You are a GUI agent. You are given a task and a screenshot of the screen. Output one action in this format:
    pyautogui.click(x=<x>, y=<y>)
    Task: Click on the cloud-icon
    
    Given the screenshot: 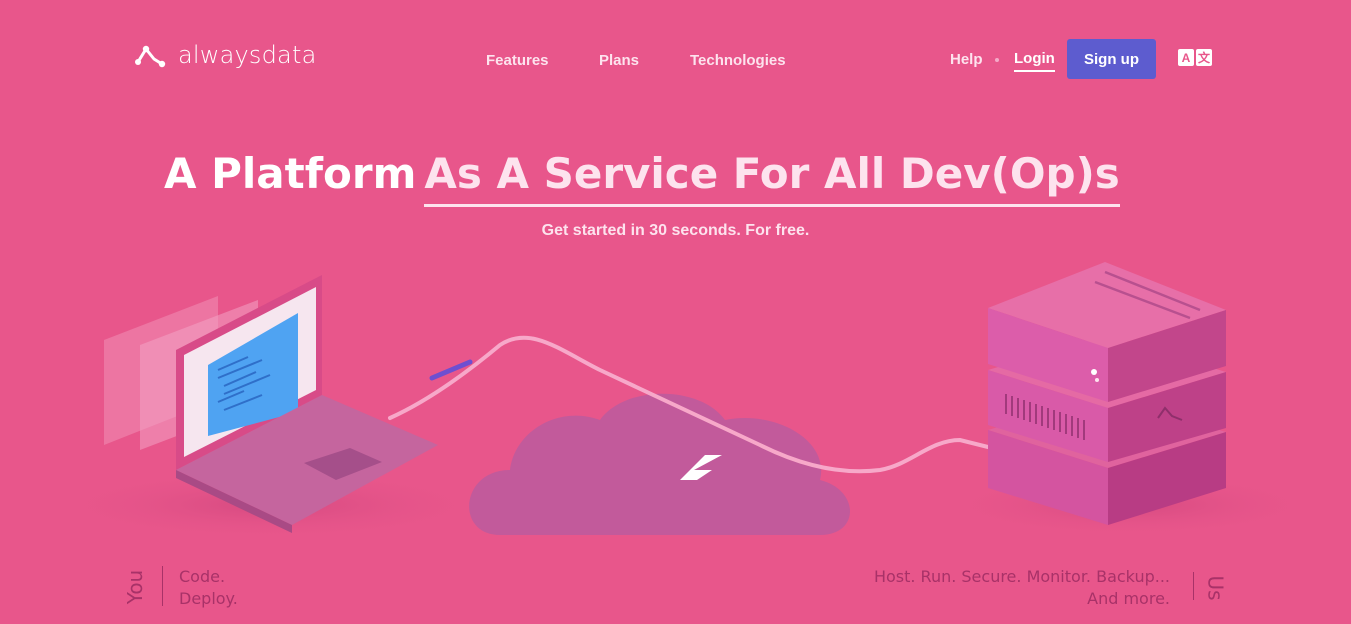 What is the action you would take?
    pyautogui.click(x=659, y=464)
    